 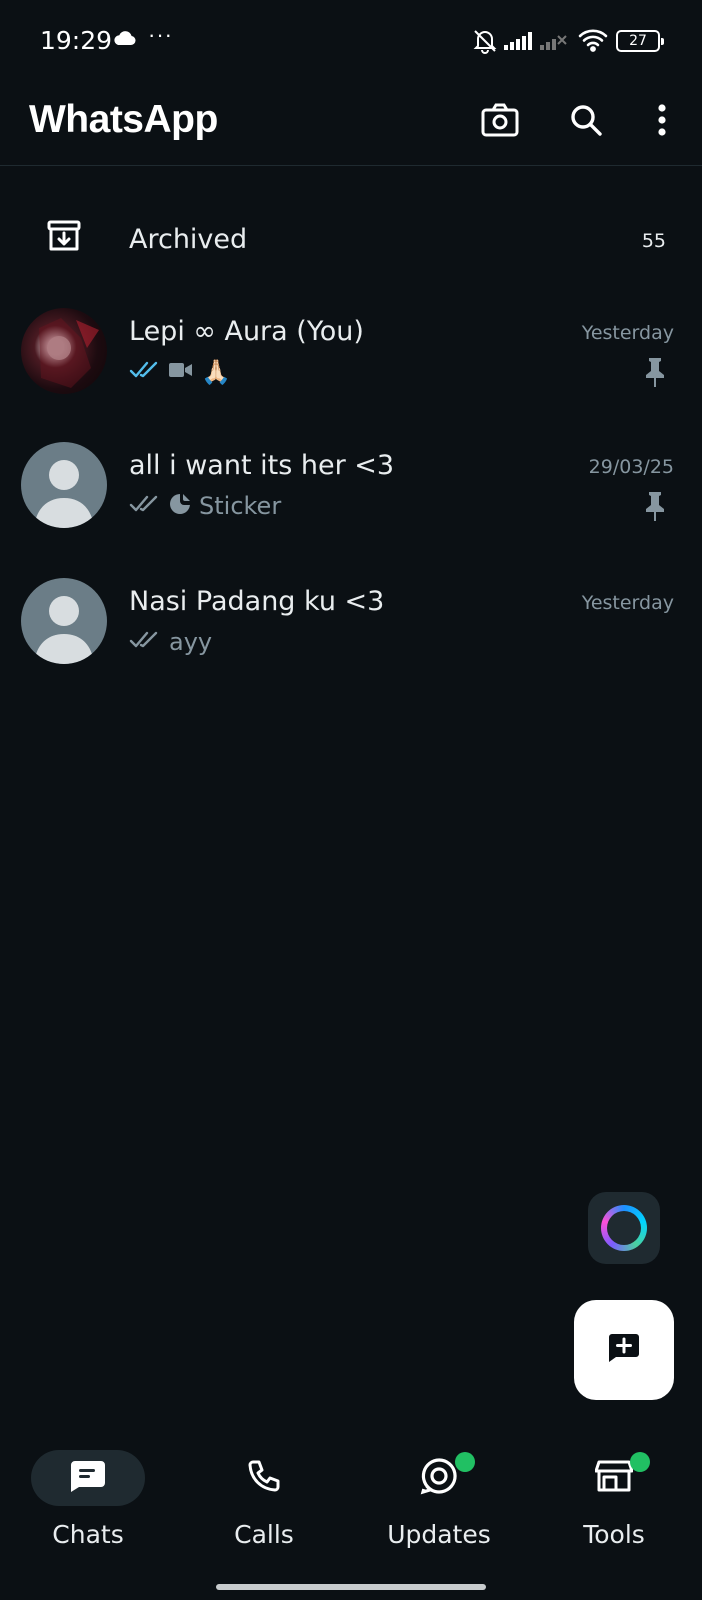 I want to click on chat-preview: ayy, so click(x=170, y=642).